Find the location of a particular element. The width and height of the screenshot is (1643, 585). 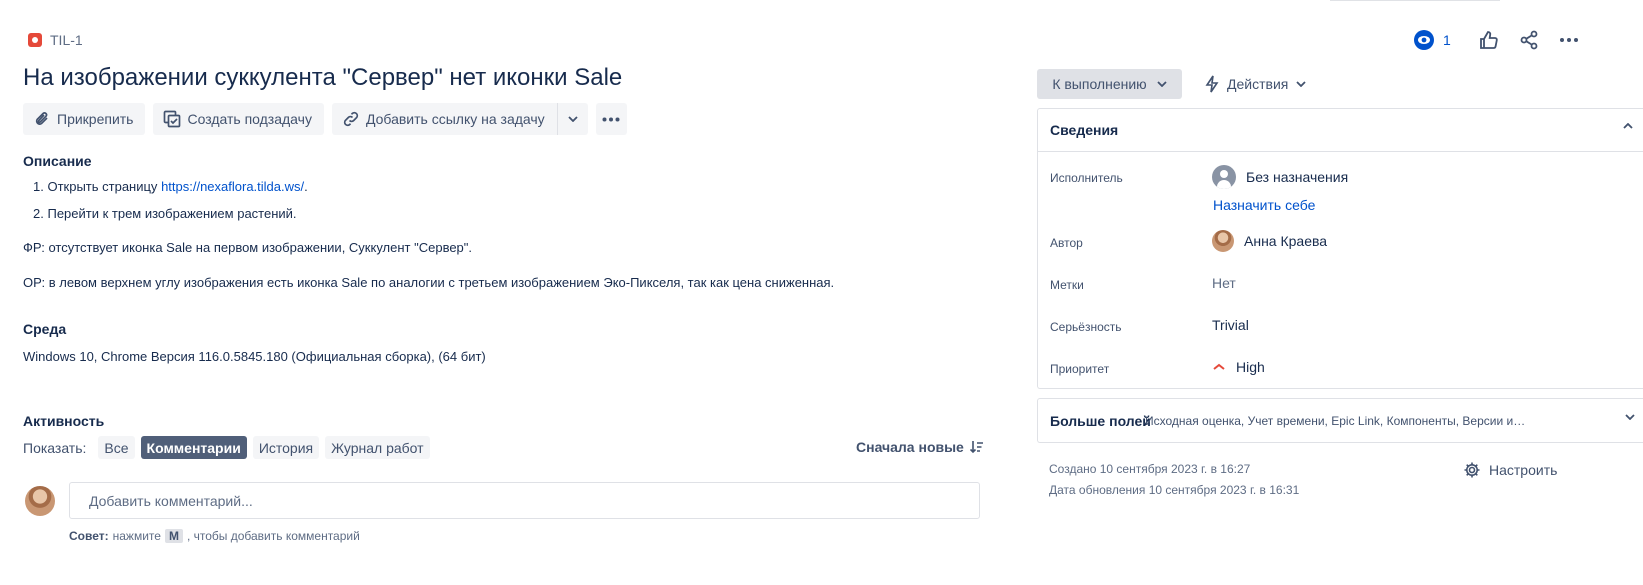

add-link-label: Добавить ссылку на задачу is located at coordinates (455, 119).